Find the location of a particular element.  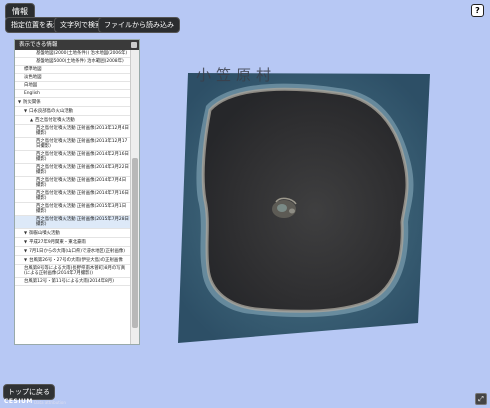

layer-label: 西之島付近噴火活動 正射画像(2014年2月16日撮影) is located at coordinates (82, 157).